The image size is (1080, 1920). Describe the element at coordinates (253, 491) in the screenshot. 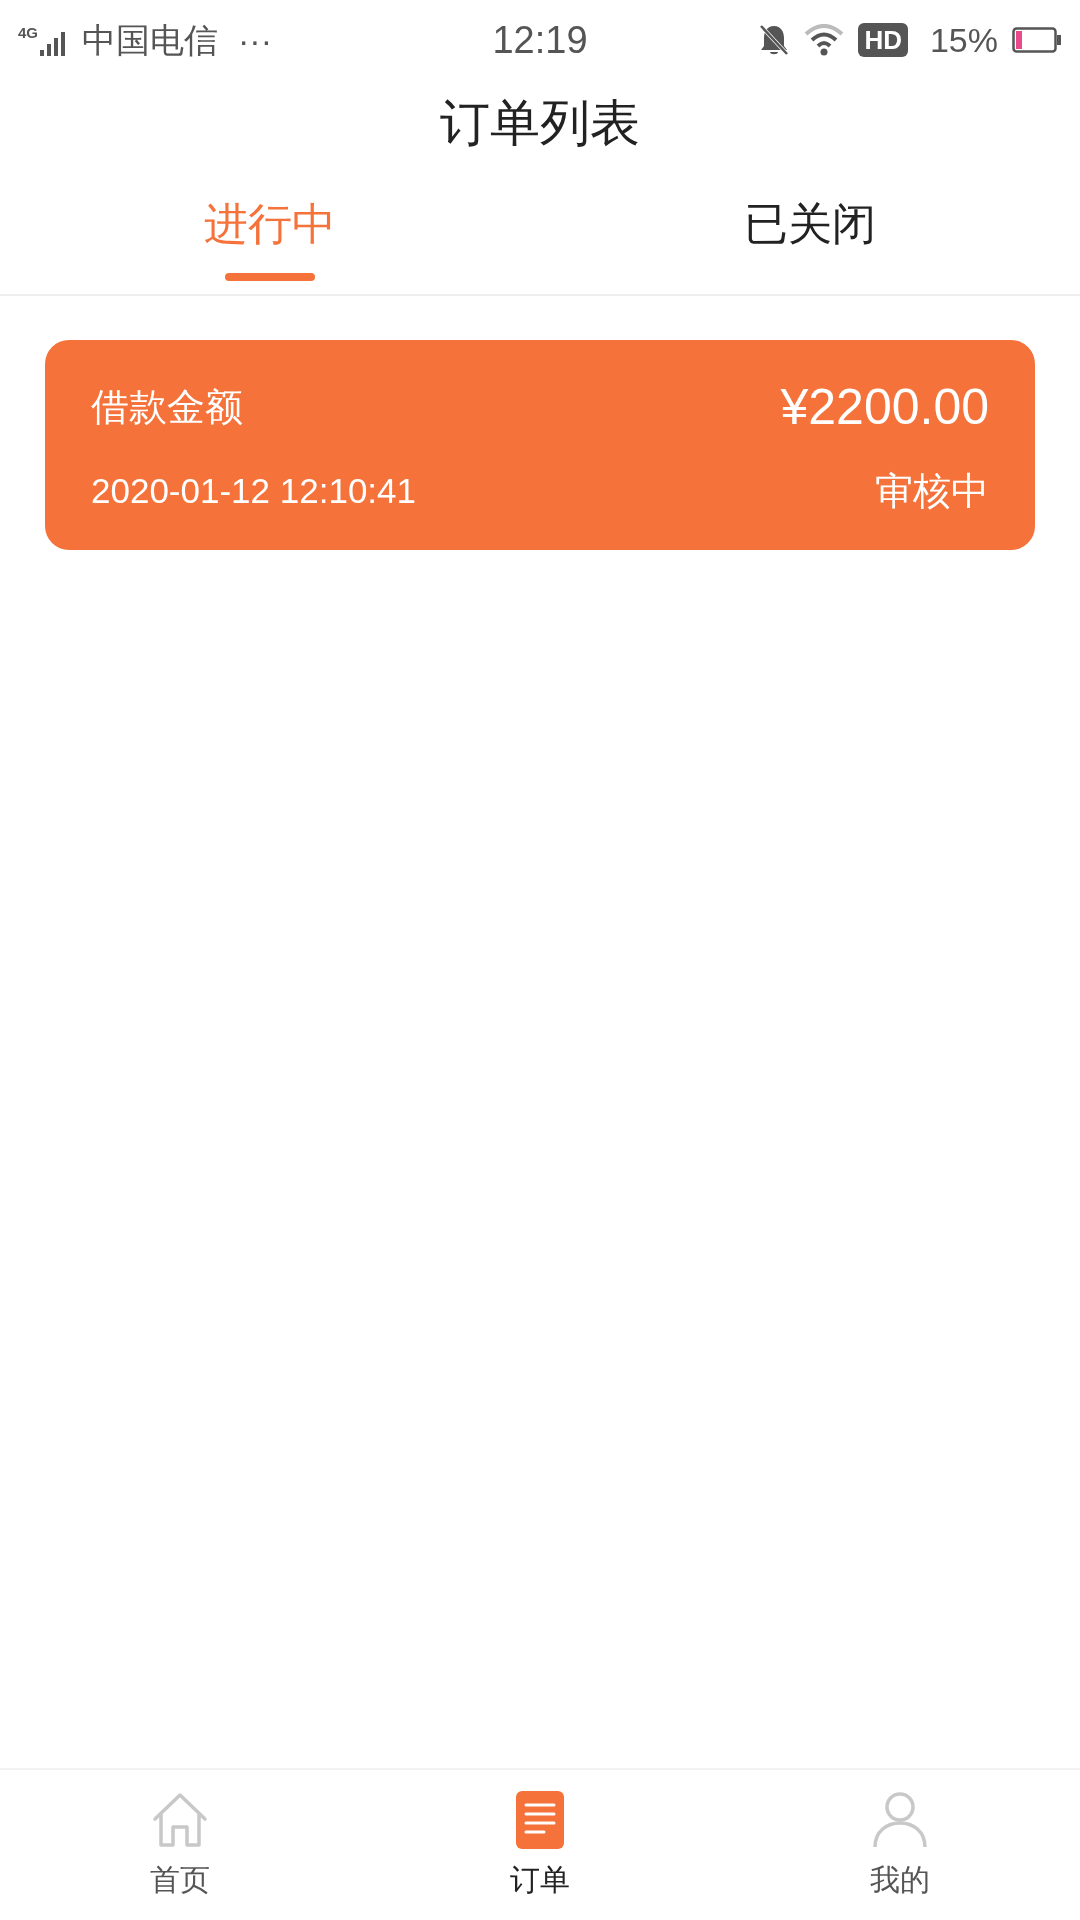

I see `order-time: 2020-01-12 12:10:41` at that location.